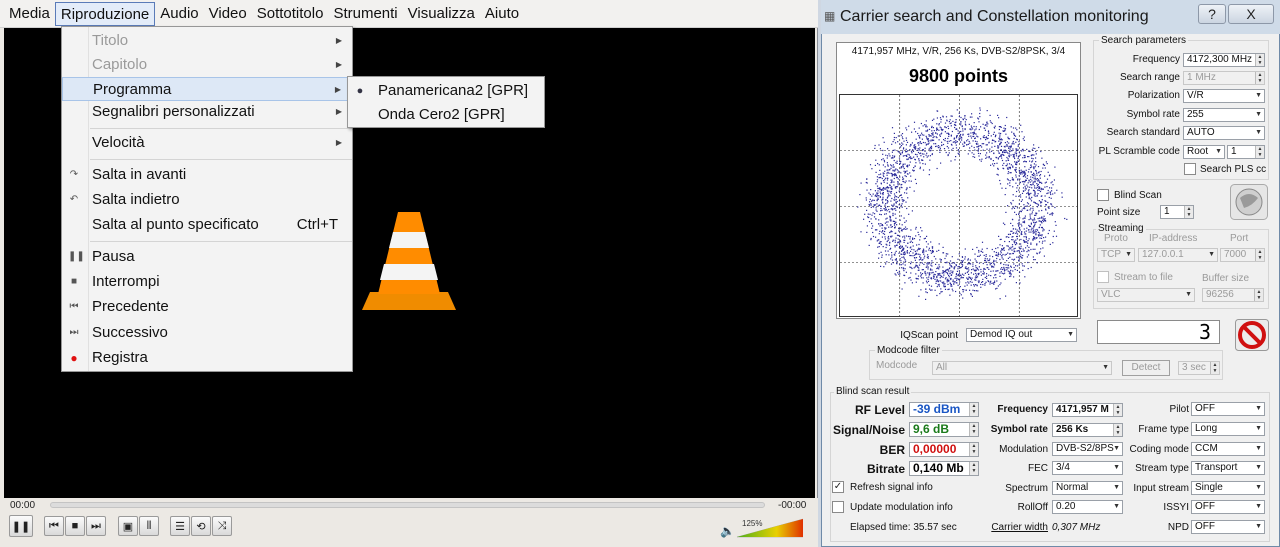 This screenshot has width=1280, height=547. I want to click on next-icon: ⏭, so click(96, 525).